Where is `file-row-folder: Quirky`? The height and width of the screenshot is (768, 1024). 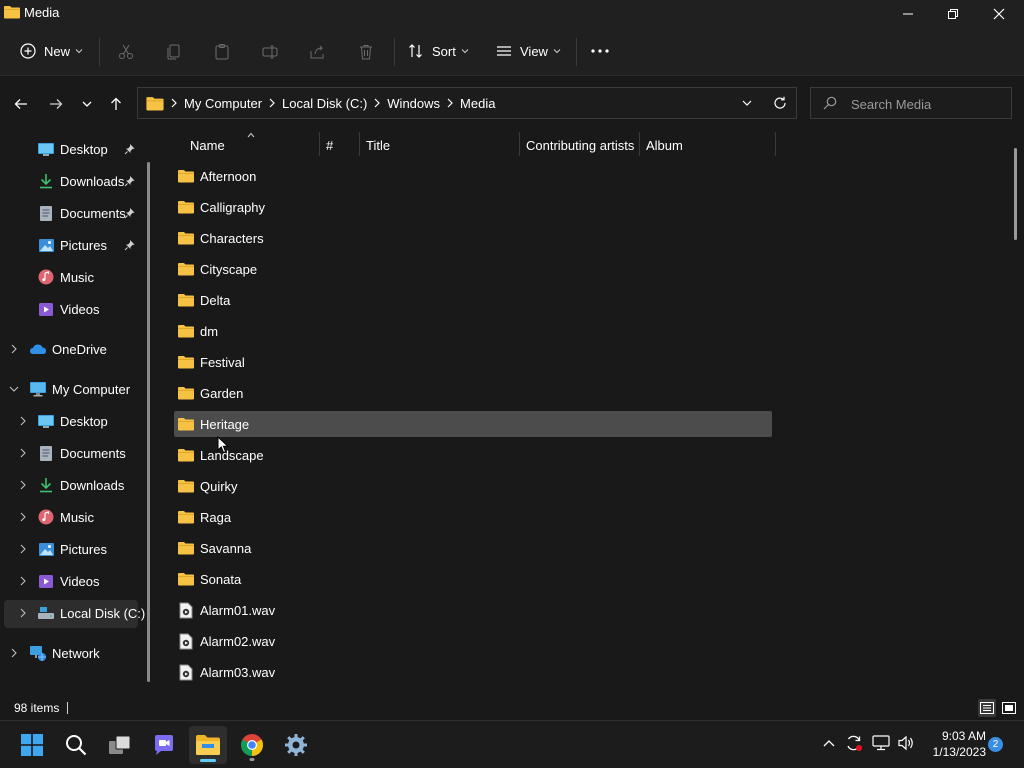 file-row-folder: Quirky is located at coordinates (473, 486).